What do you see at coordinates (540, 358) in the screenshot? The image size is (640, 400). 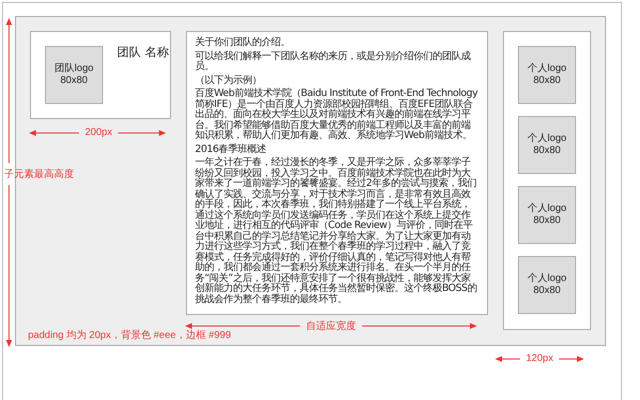 I see `dimension-label: 120px` at bounding box center [540, 358].